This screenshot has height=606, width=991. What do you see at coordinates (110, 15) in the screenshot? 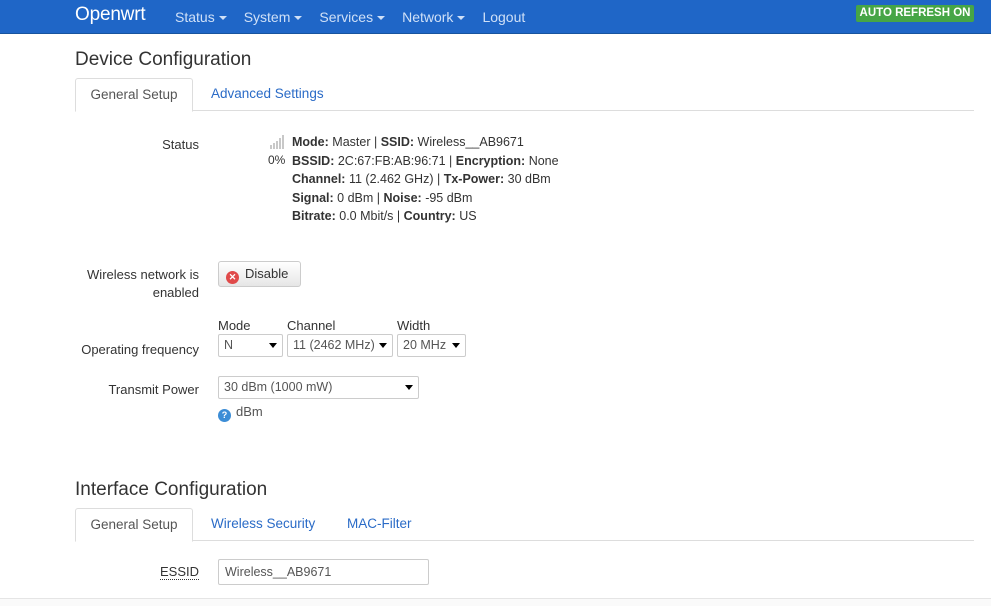
I see `brand-logo: Openwrt` at bounding box center [110, 15].